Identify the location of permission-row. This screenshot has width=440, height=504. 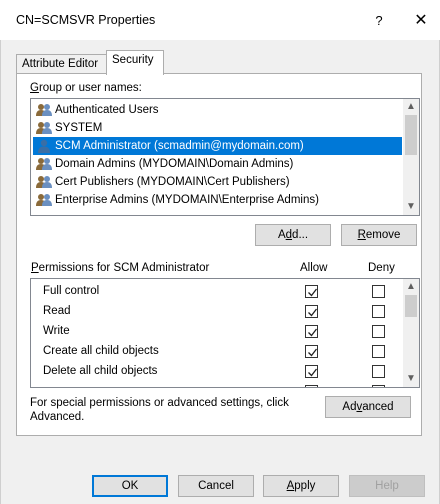
(217, 384).